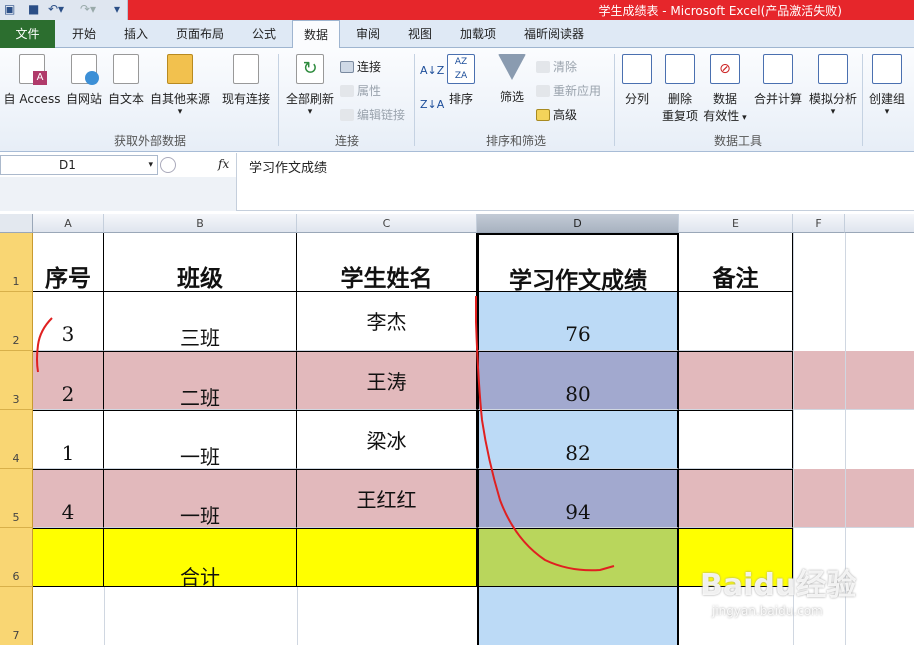 Image resolution: width=914 pixels, height=645 pixels. Describe the element at coordinates (767, 611) in the screenshot. I see `baidu-watermark-url: jingyan.baidu.com` at that location.